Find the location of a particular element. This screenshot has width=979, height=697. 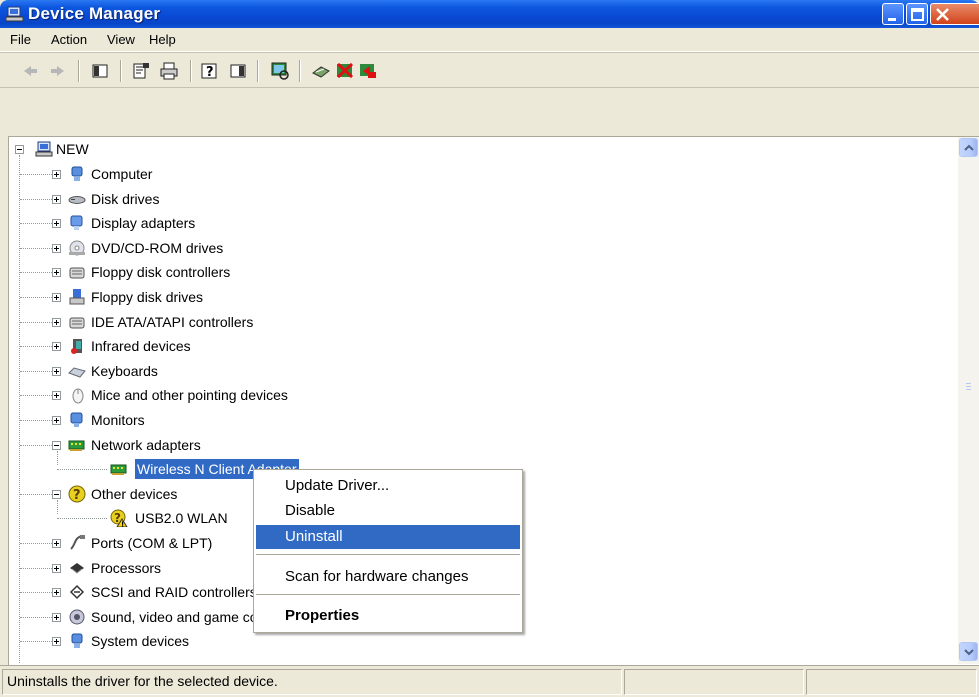

menu-help: Help is located at coordinates (162, 39).